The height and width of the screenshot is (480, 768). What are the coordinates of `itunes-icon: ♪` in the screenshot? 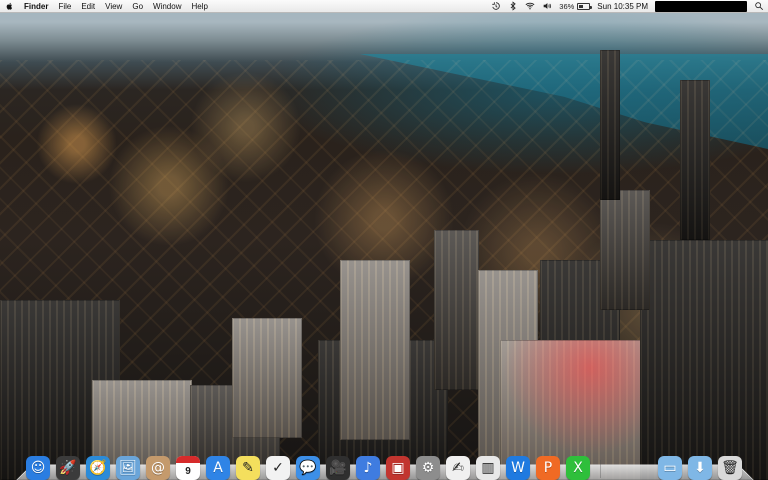 It's located at (368, 468).